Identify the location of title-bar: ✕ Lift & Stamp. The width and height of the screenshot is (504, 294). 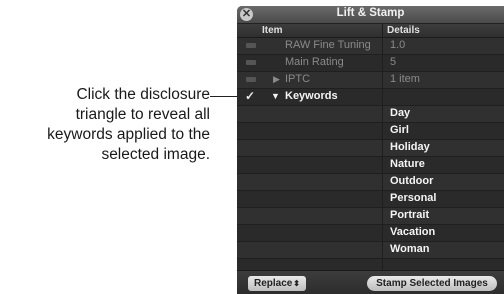
(370, 15).